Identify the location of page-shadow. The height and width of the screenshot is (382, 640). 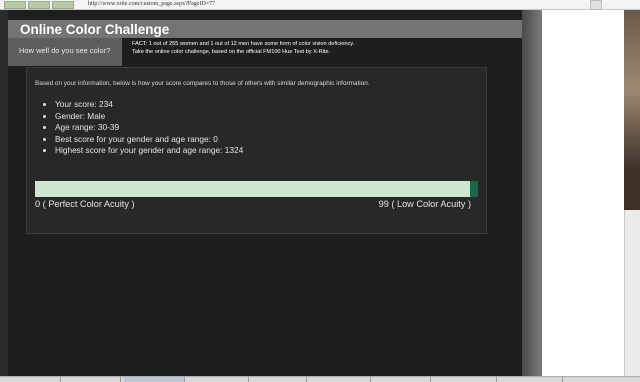
(532, 195).